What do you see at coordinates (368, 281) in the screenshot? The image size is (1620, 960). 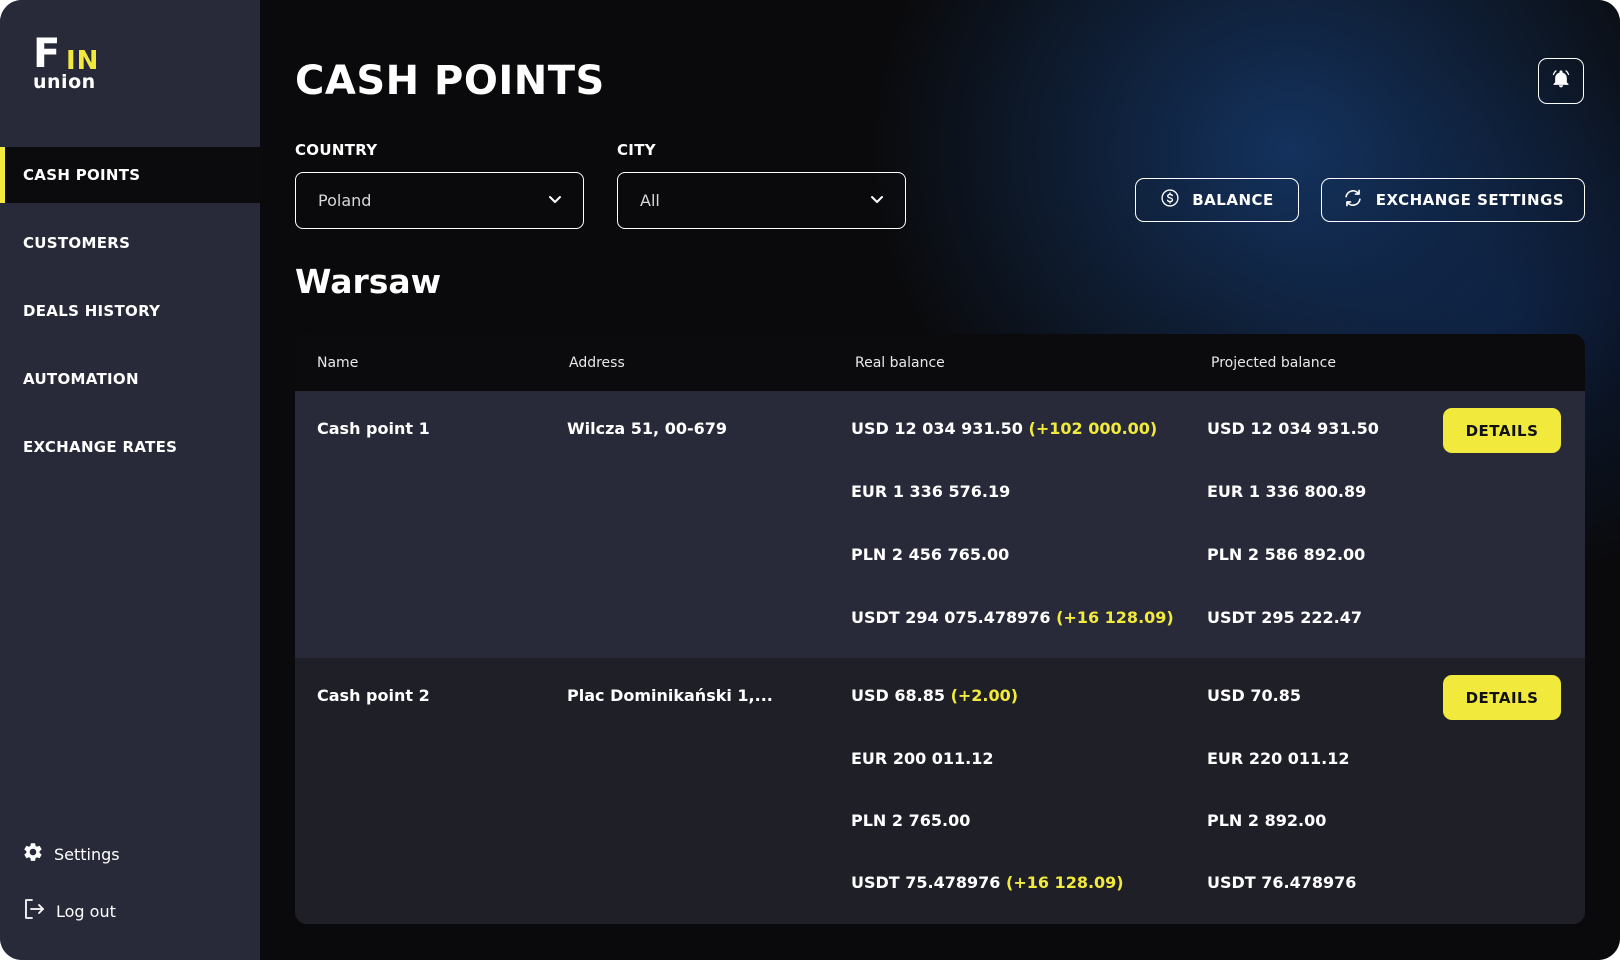 I see `city-heading: Warsaw` at bounding box center [368, 281].